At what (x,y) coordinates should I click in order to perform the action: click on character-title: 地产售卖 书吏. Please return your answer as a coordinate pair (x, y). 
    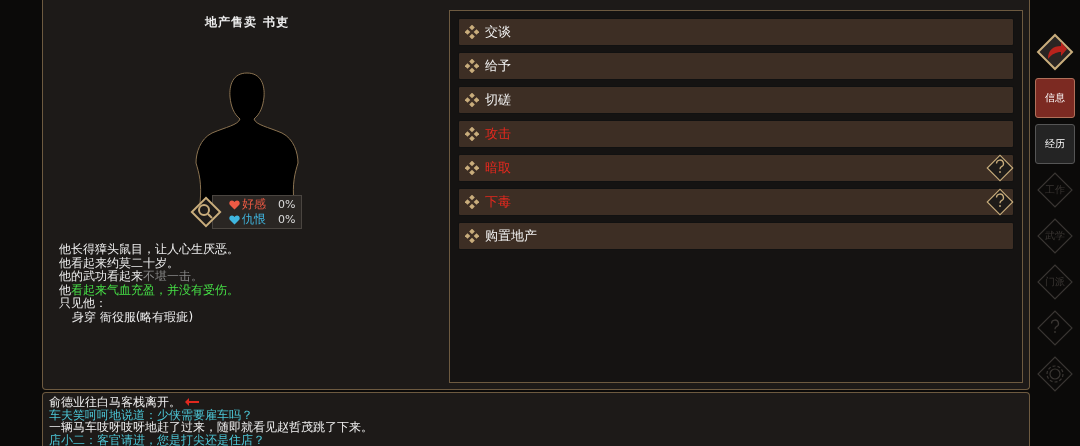
    Looking at the image, I should click on (247, 22).